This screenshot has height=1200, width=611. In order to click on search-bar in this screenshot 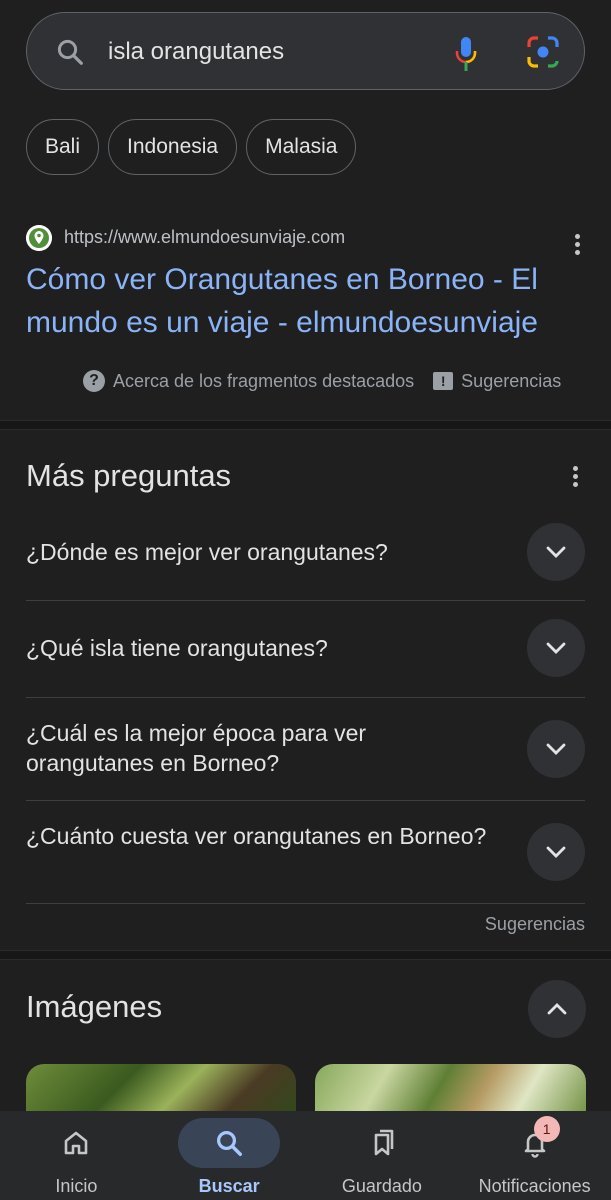, I will do `click(305, 51)`.